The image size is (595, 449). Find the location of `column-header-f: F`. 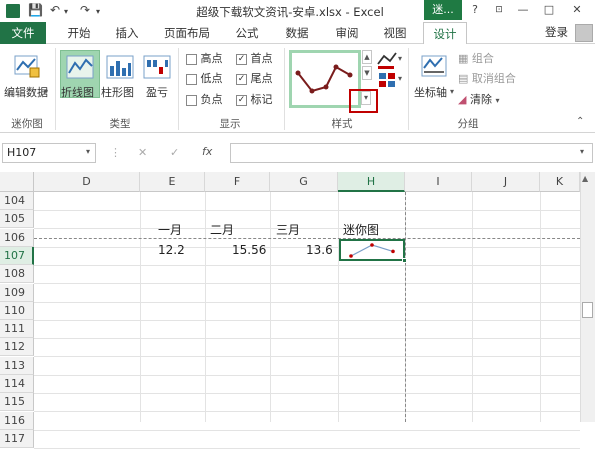

column-header-f: F is located at coordinates (237, 182).